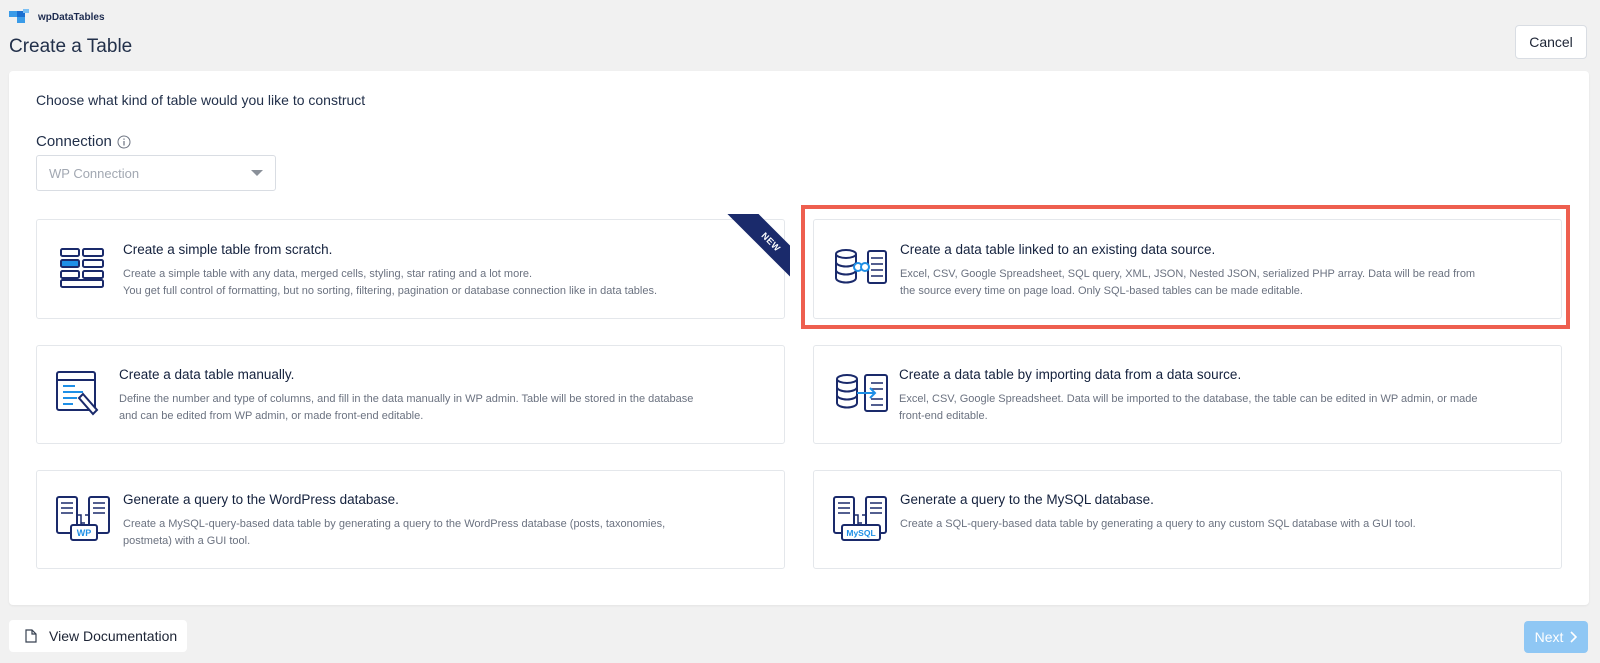  I want to click on wp-query-icon: WP, so click(83, 518).